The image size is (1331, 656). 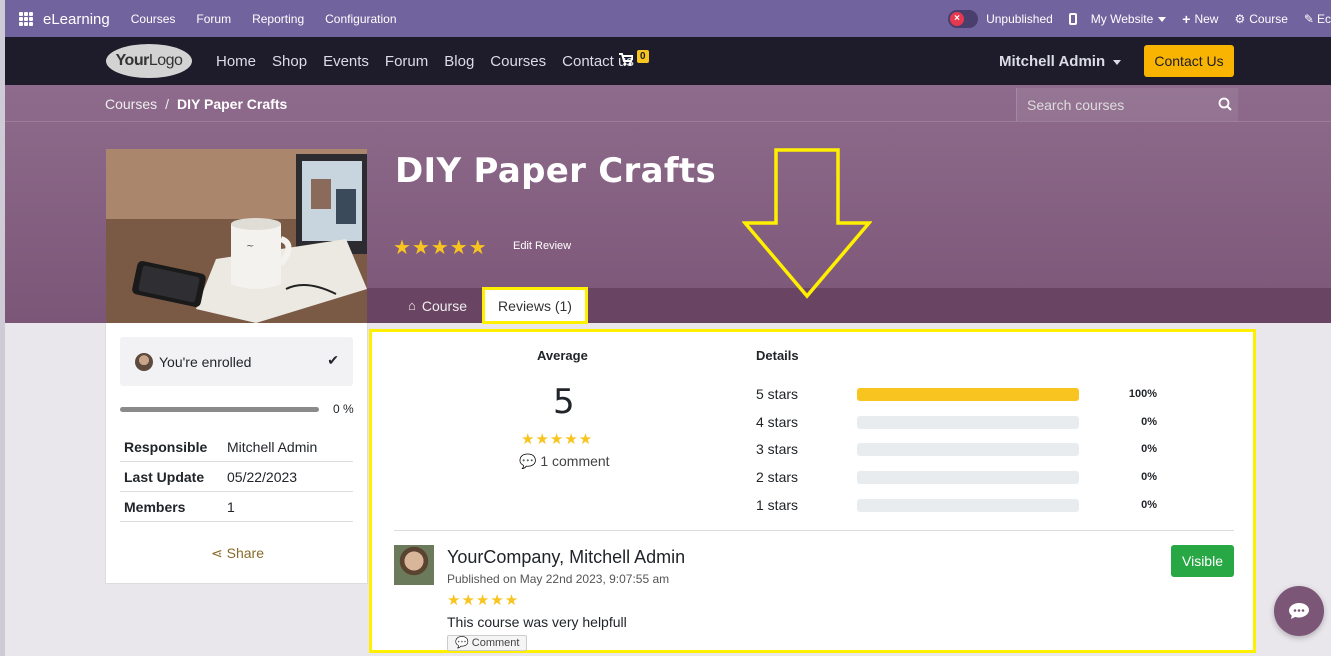 I want to click on rating-row: 3 stars 0%, so click(x=956, y=449).